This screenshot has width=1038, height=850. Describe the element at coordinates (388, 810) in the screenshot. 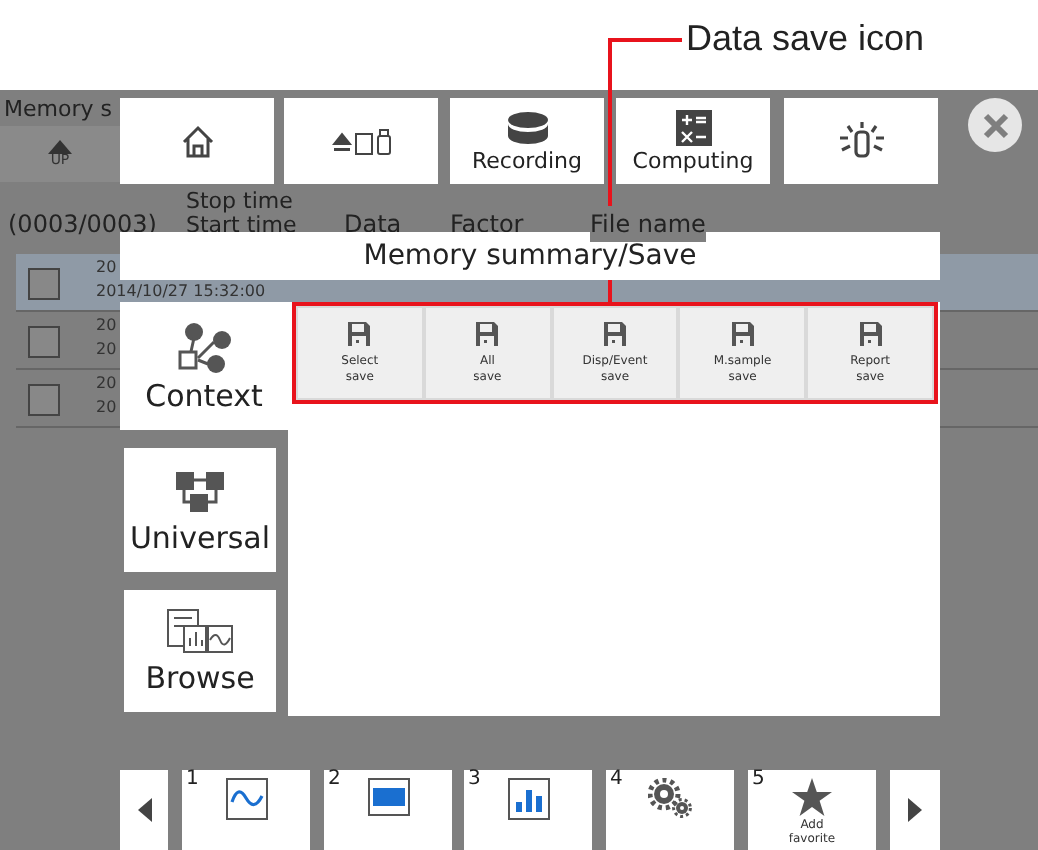

I see `favorite-button: 2` at that location.